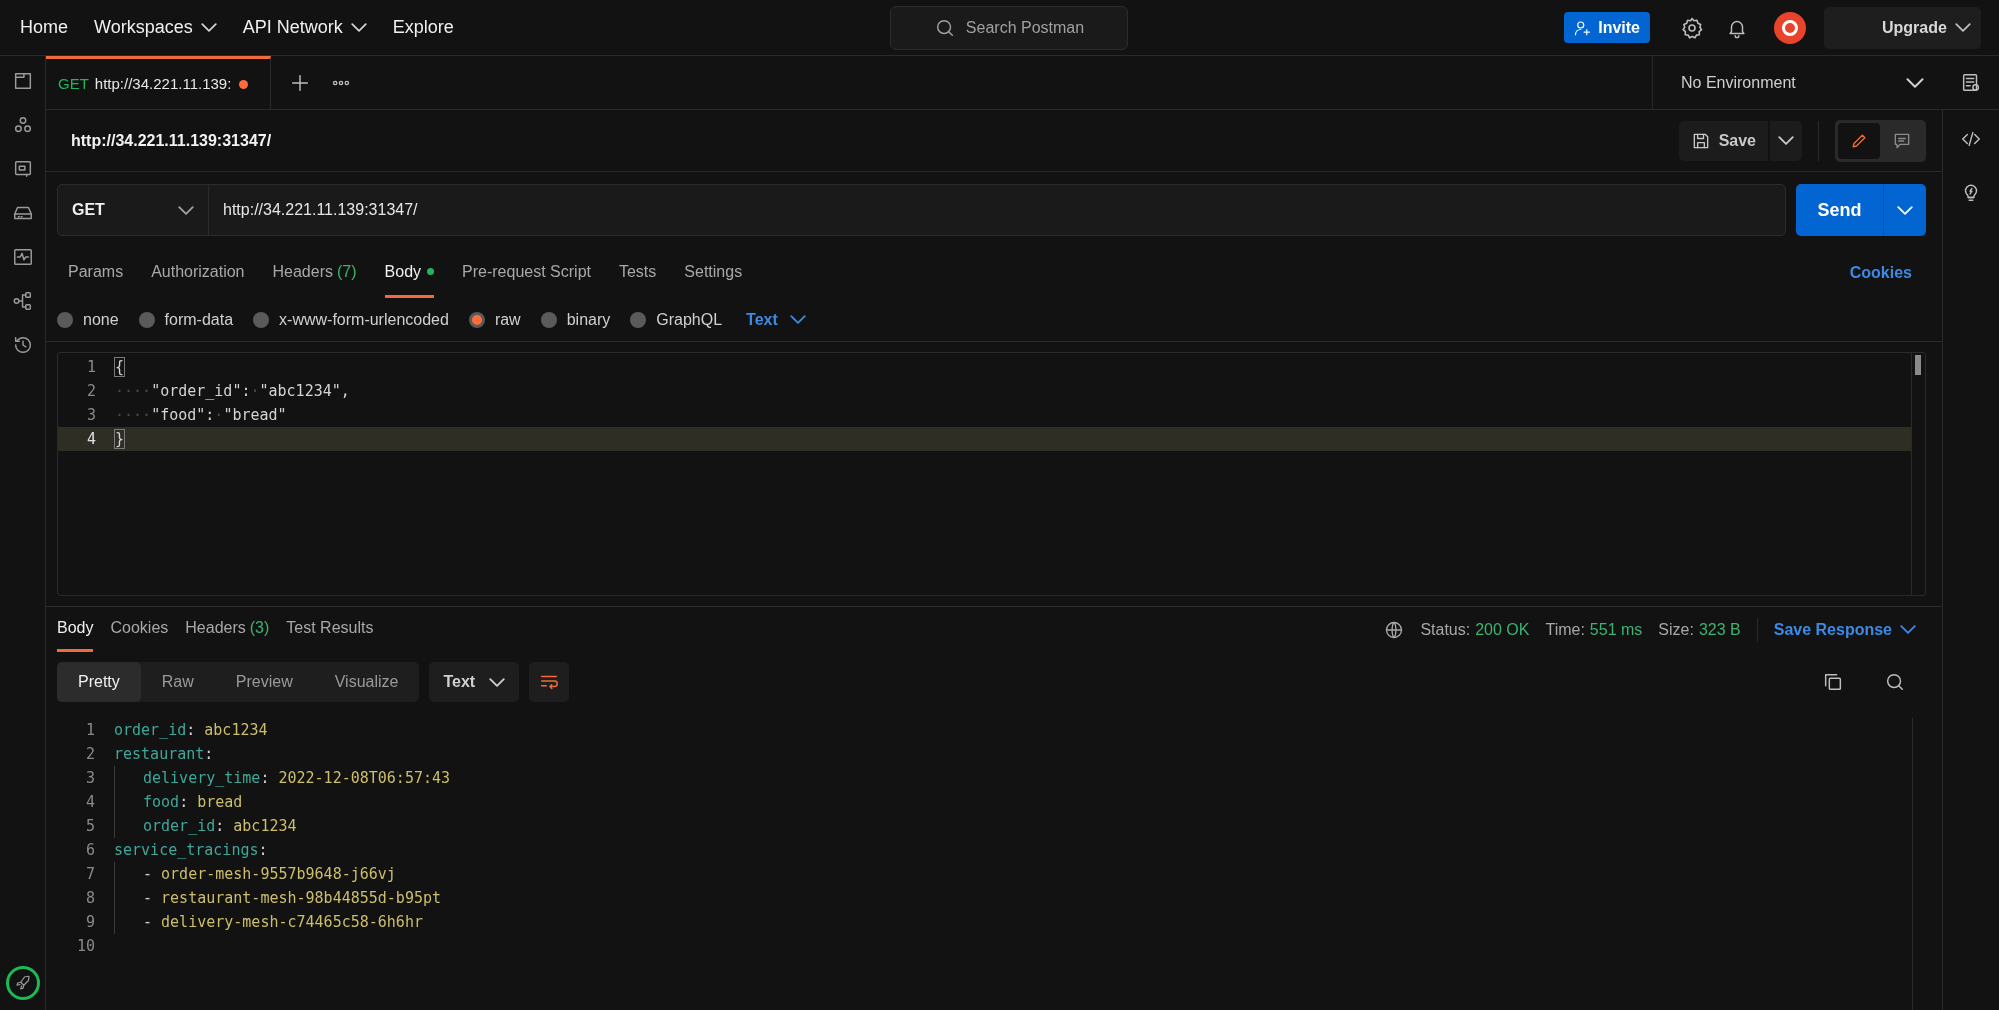 The height and width of the screenshot is (1010, 1999). Describe the element at coordinates (1692, 27) in the screenshot. I see `settings-icon` at that location.